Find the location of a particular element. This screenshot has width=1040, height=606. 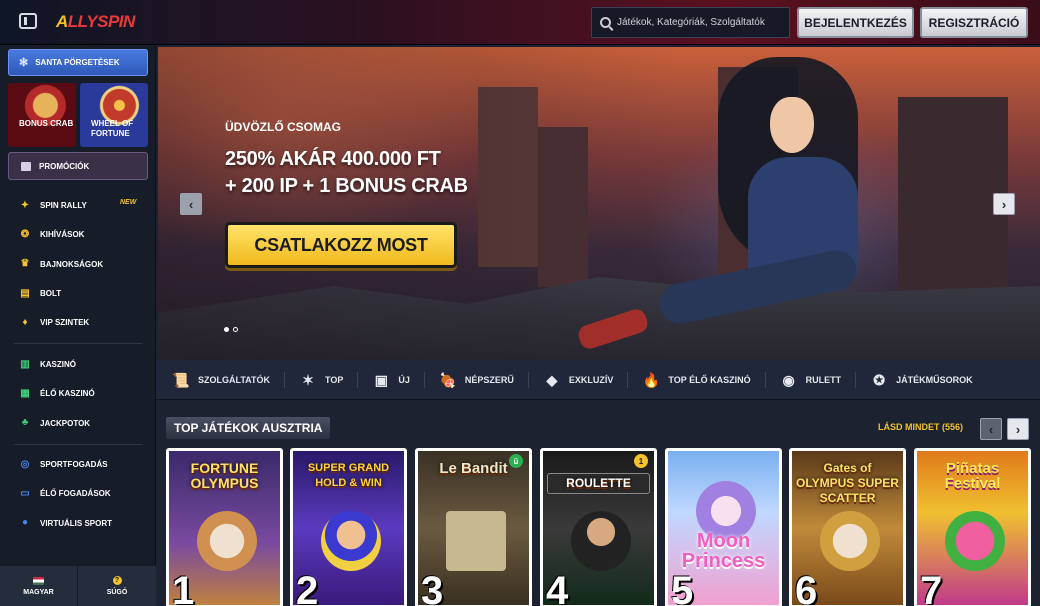

slide-dots is located at coordinates (231, 329).